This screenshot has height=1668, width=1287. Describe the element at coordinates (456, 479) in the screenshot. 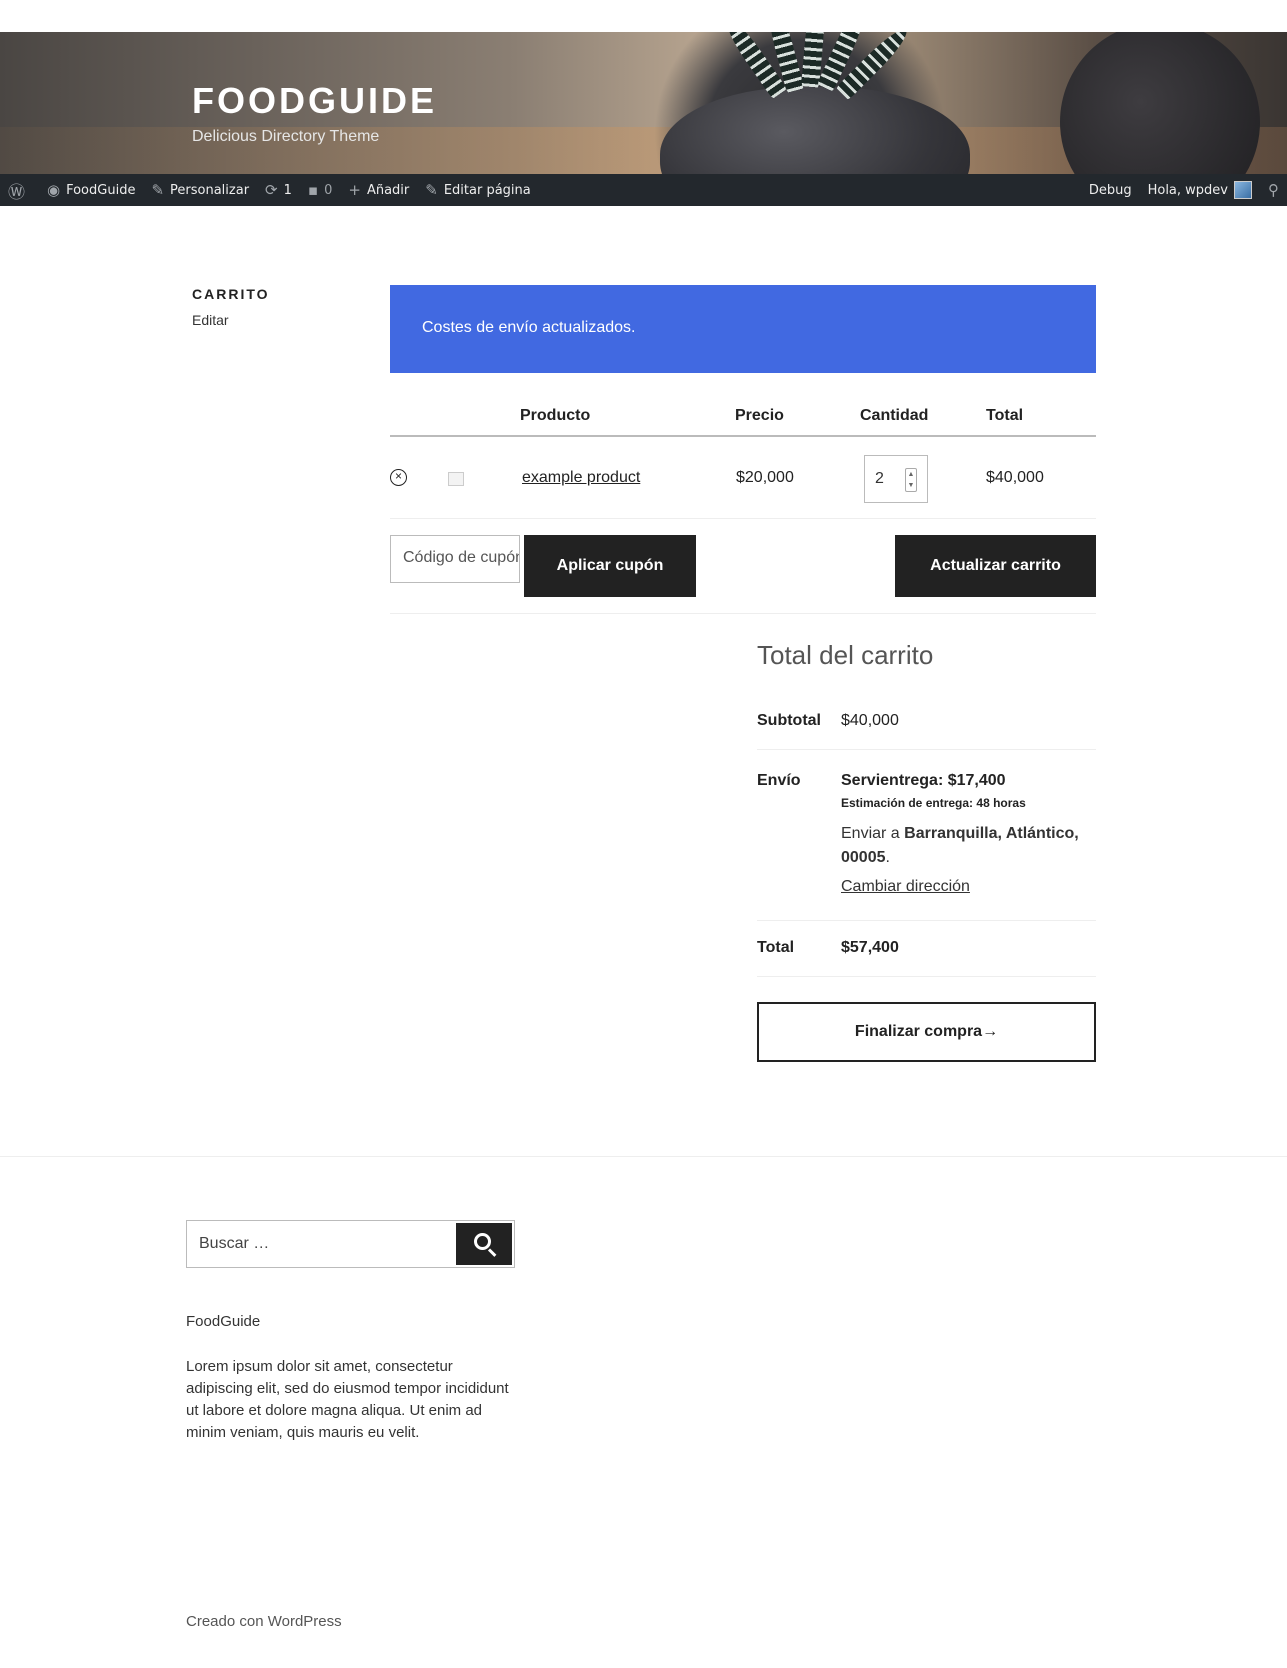

I see `product-thumbnail-icon` at that location.